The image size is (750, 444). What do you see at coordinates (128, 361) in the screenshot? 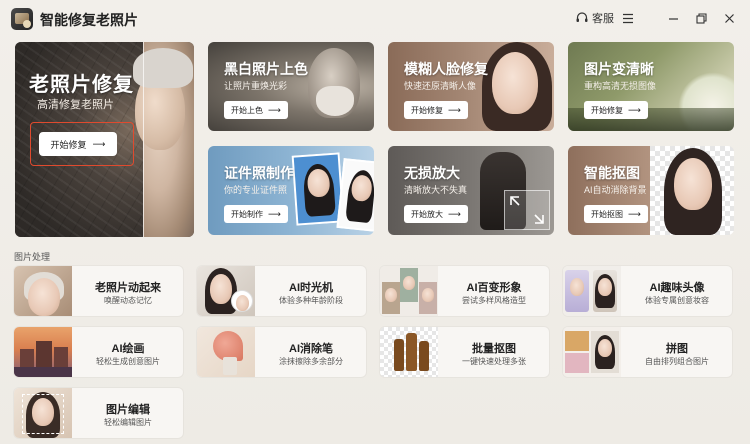
I see `tool-subtitle: 轻松生成创意图片` at bounding box center [128, 361].